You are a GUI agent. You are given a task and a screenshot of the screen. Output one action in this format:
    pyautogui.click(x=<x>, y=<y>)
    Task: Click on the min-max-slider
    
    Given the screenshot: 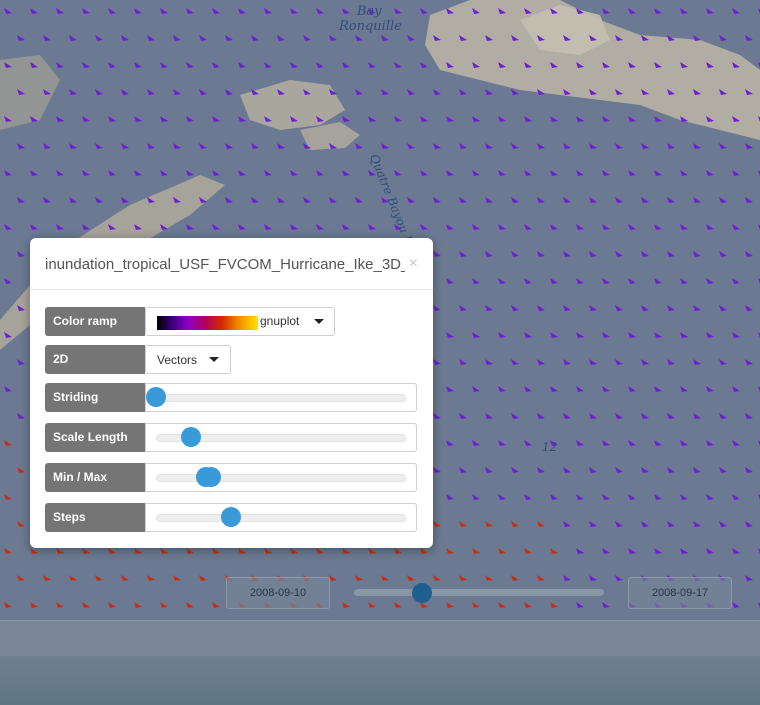 What is the action you would take?
    pyautogui.click(x=281, y=477)
    